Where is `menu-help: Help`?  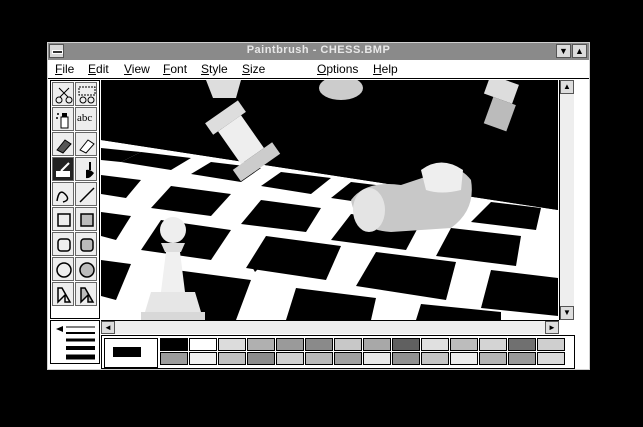
menu-help: Help is located at coordinates (385, 69).